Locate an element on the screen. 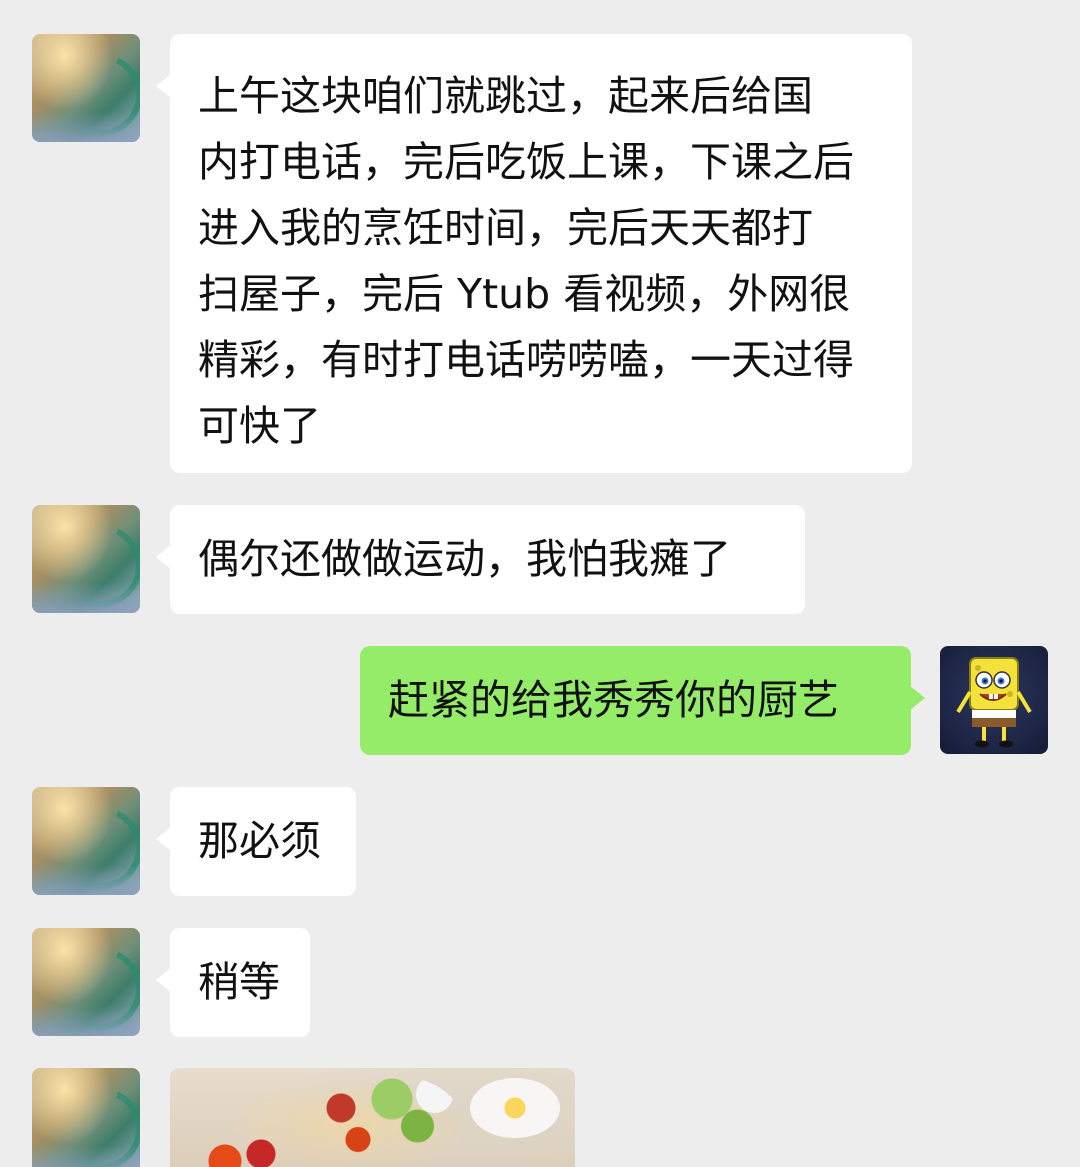 Image resolution: width=1080 pixels, height=1167 pixels. message-bubble: 稍等 is located at coordinates (233, 982).